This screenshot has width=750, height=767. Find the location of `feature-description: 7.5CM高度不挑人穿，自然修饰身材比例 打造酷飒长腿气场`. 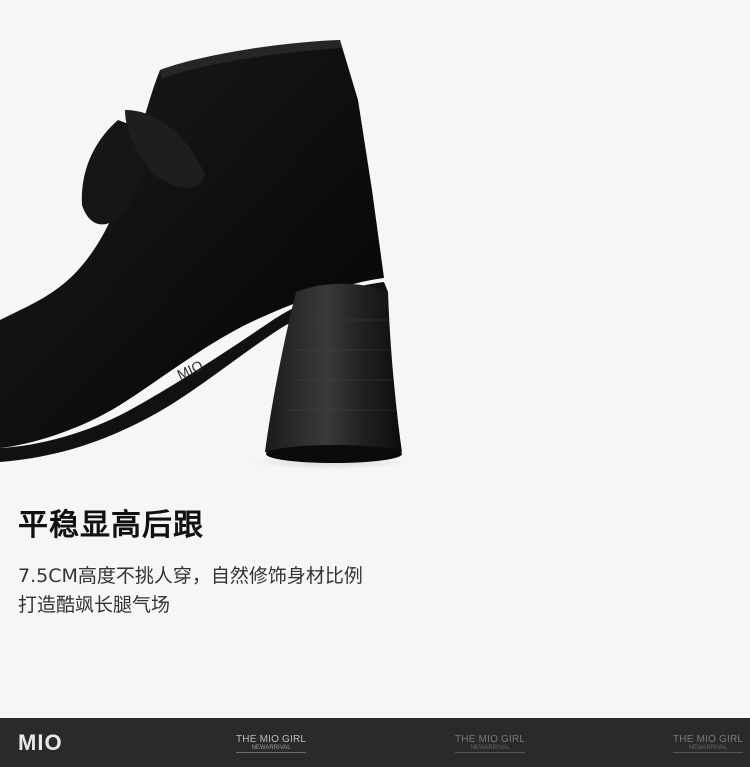

feature-description: 7.5CM高度不挑人穿，自然修饰身材比例 打造酷飒长腿气场 is located at coordinates (190, 591).